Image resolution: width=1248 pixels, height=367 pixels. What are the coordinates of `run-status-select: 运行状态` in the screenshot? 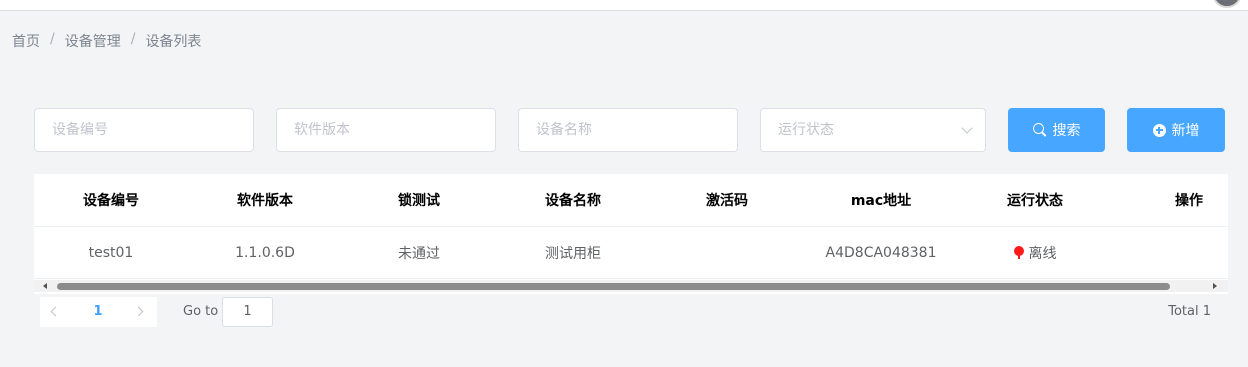 It's located at (873, 130).